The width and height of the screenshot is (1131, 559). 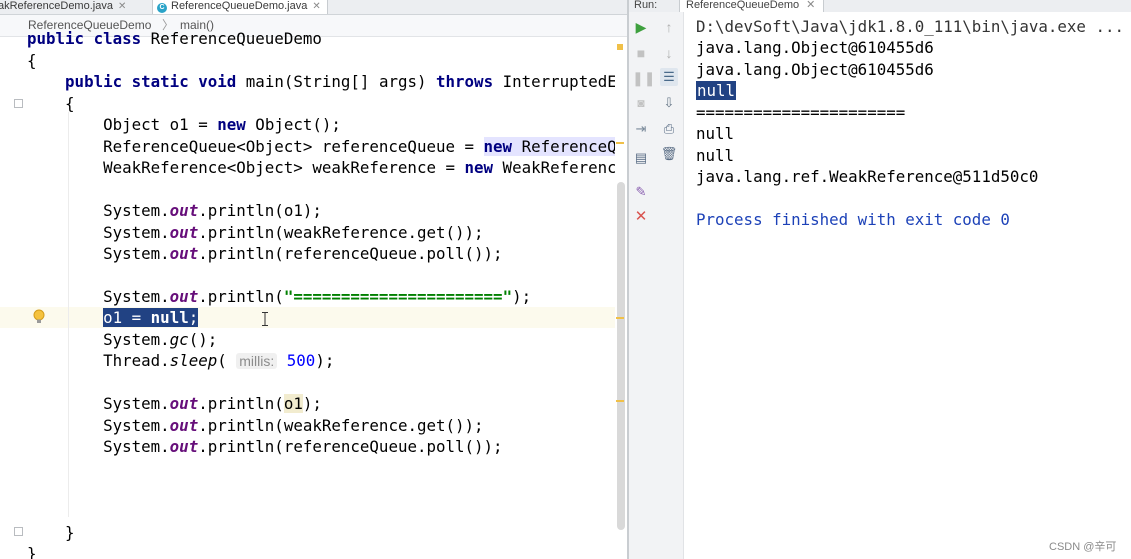 I want to click on arrow-up-icon: ↑, so click(x=669, y=27).